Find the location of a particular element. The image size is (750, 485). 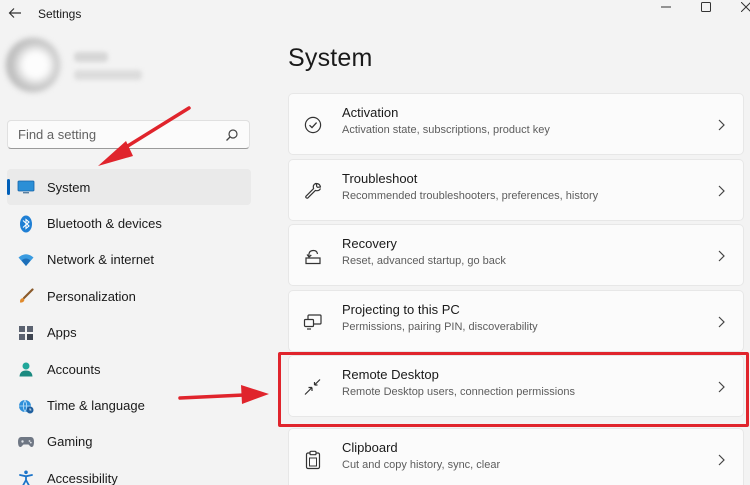

recovery-icon is located at coordinates (313, 256).